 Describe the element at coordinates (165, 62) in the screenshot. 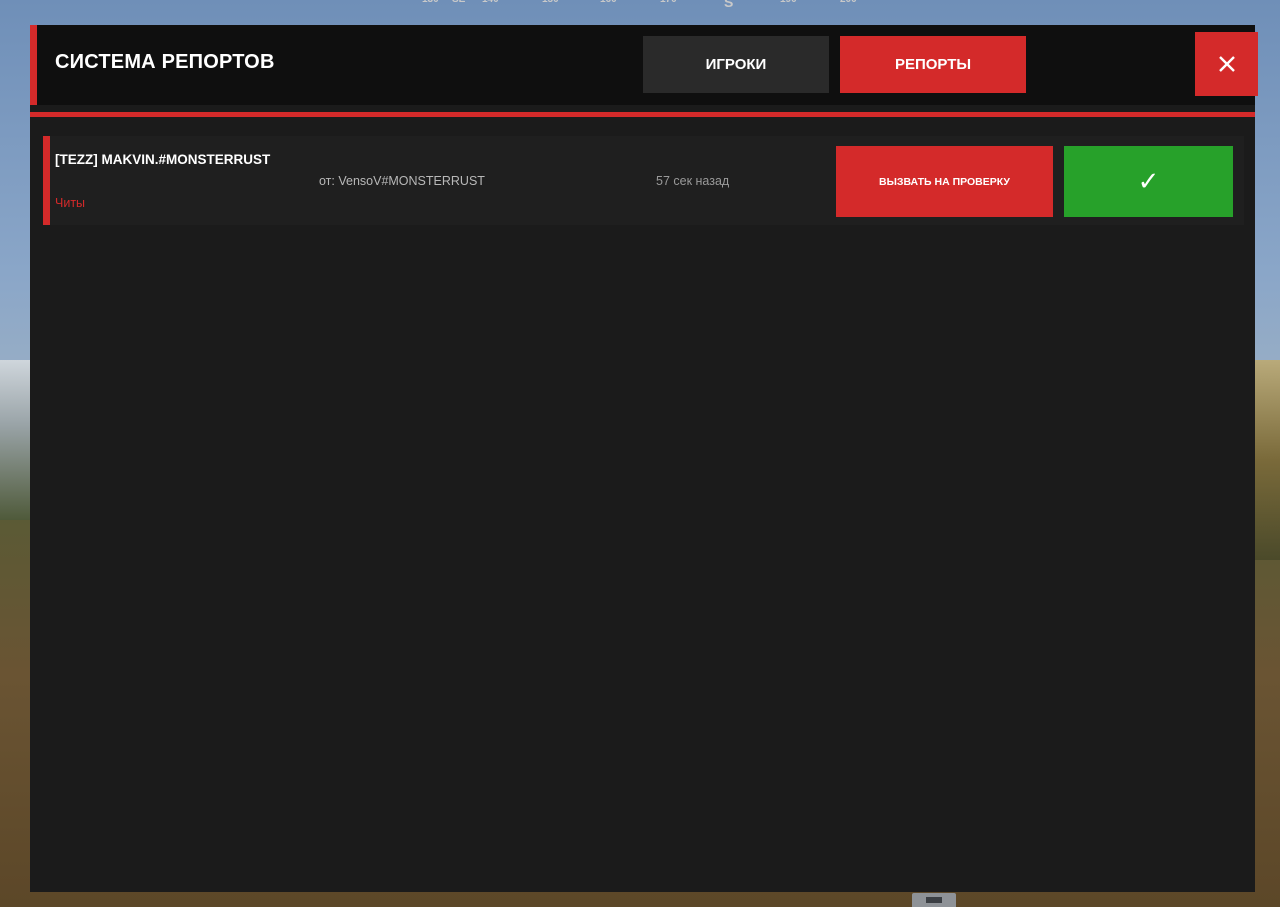

I see `panel-title: СИСТЕМА РЕПОРТОВ` at that location.